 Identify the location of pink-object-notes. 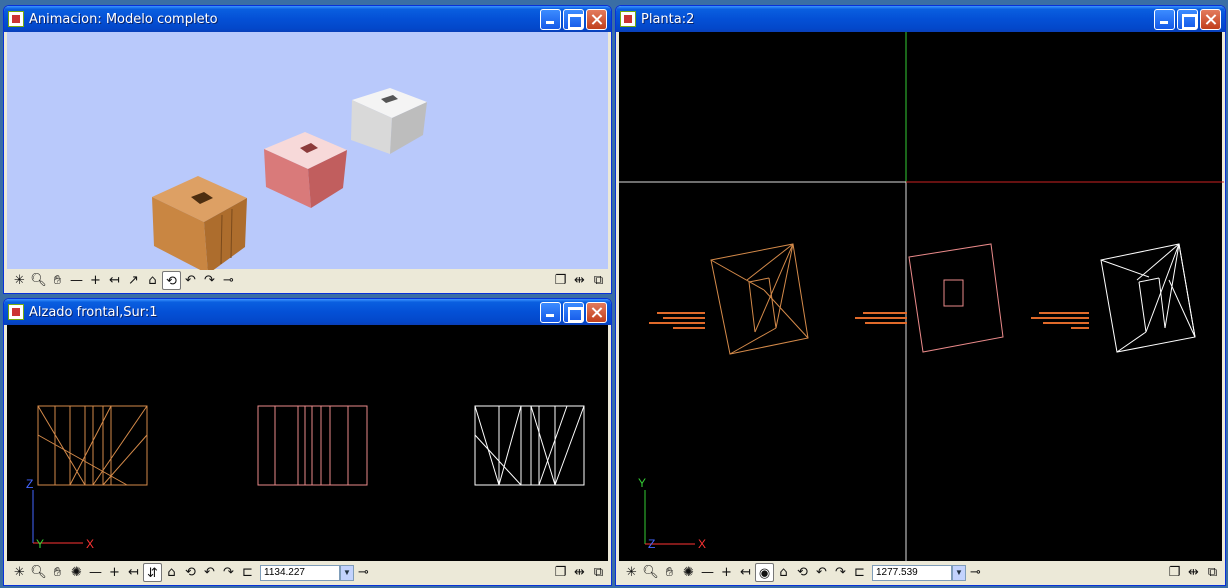
(881, 318).